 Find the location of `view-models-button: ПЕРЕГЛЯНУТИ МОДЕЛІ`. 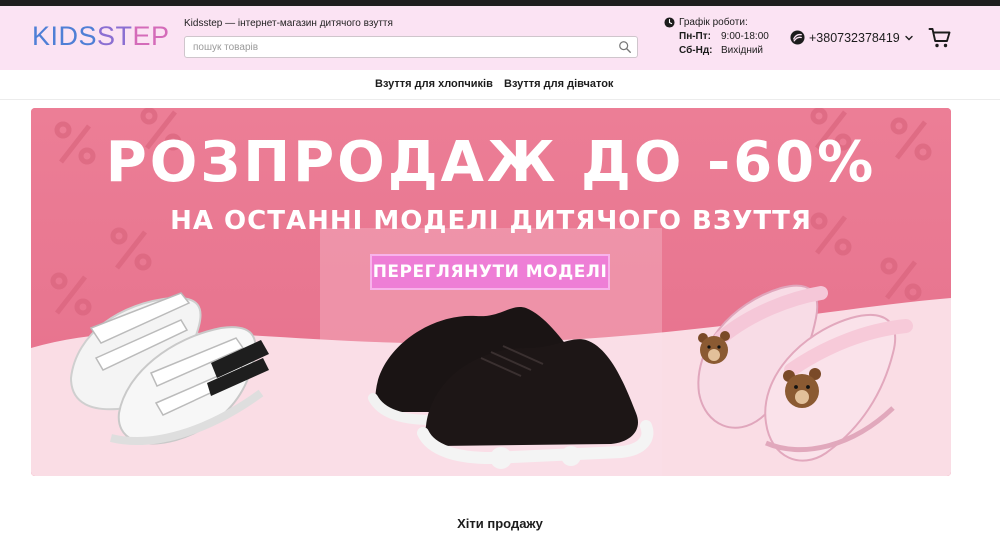

view-models-button: ПЕРЕГЛЯНУТИ МОДЕЛІ is located at coordinates (490, 272).